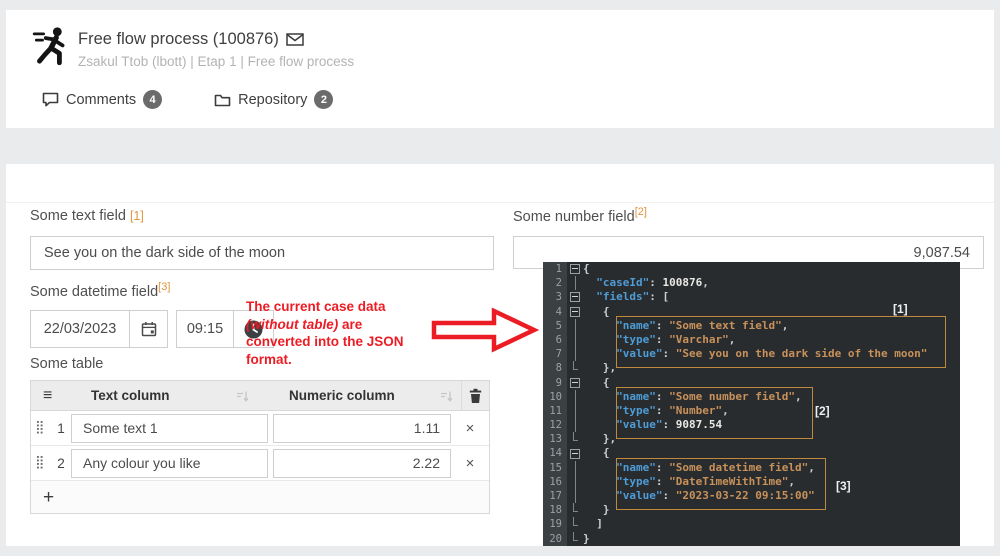 The width and height of the screenshot is (1000, 556). What do you see at coordinates (633, 297) in the screenshot?
I see `code-text: "fields": [` at bounding box center [633, 297].